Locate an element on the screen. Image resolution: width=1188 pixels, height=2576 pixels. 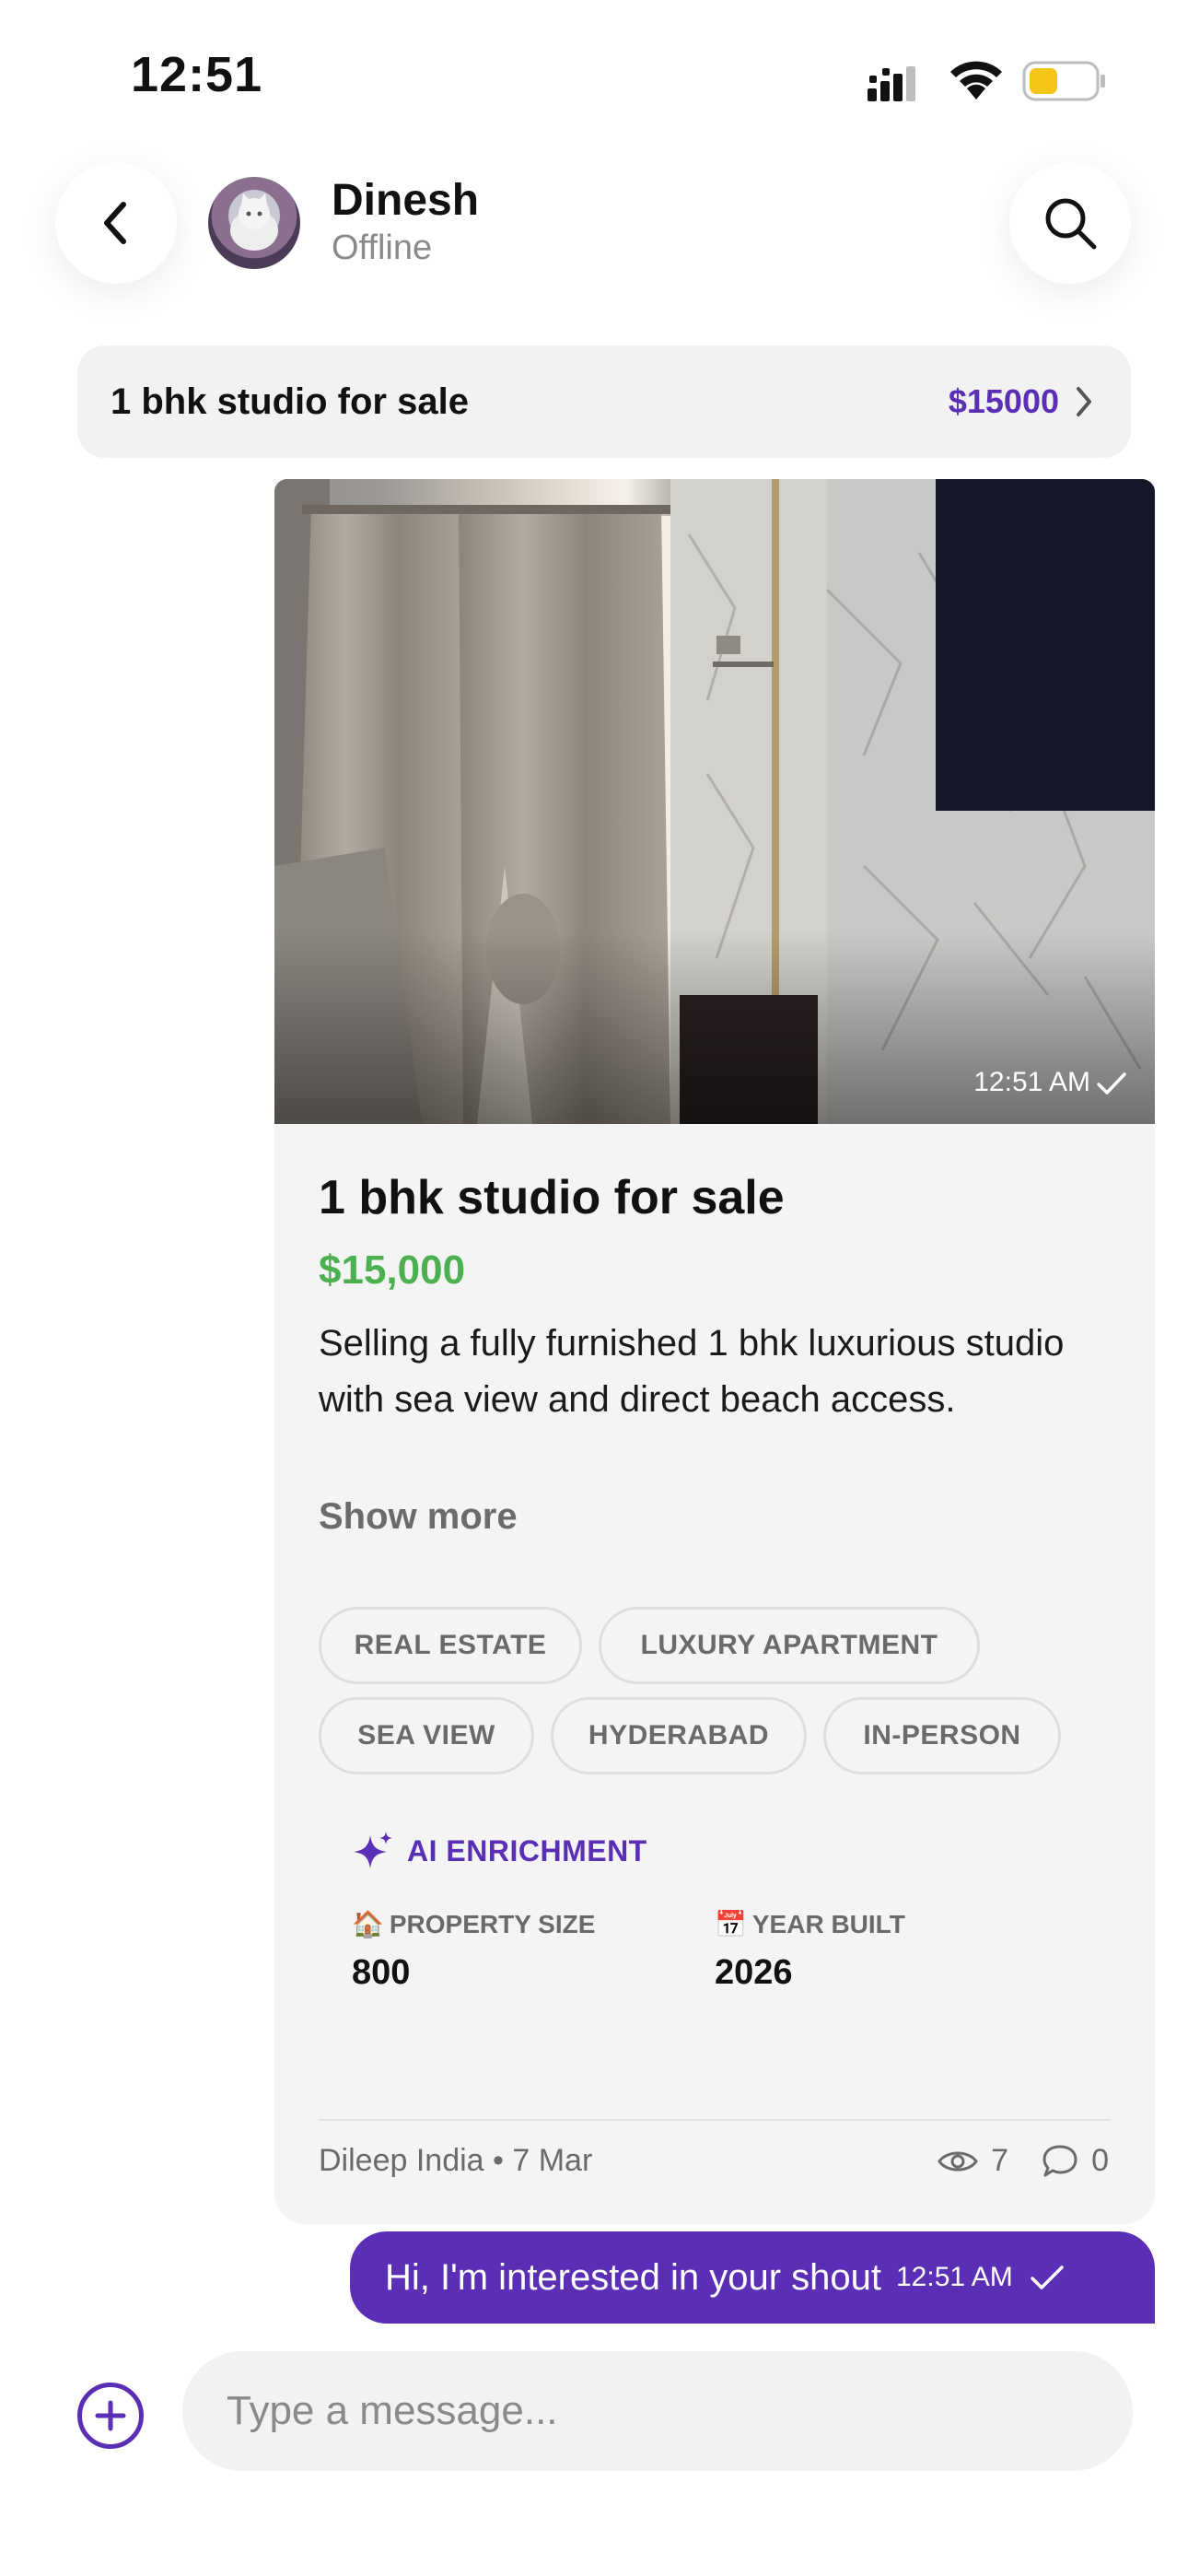
card-divider is located at coordinates (715, 2120).